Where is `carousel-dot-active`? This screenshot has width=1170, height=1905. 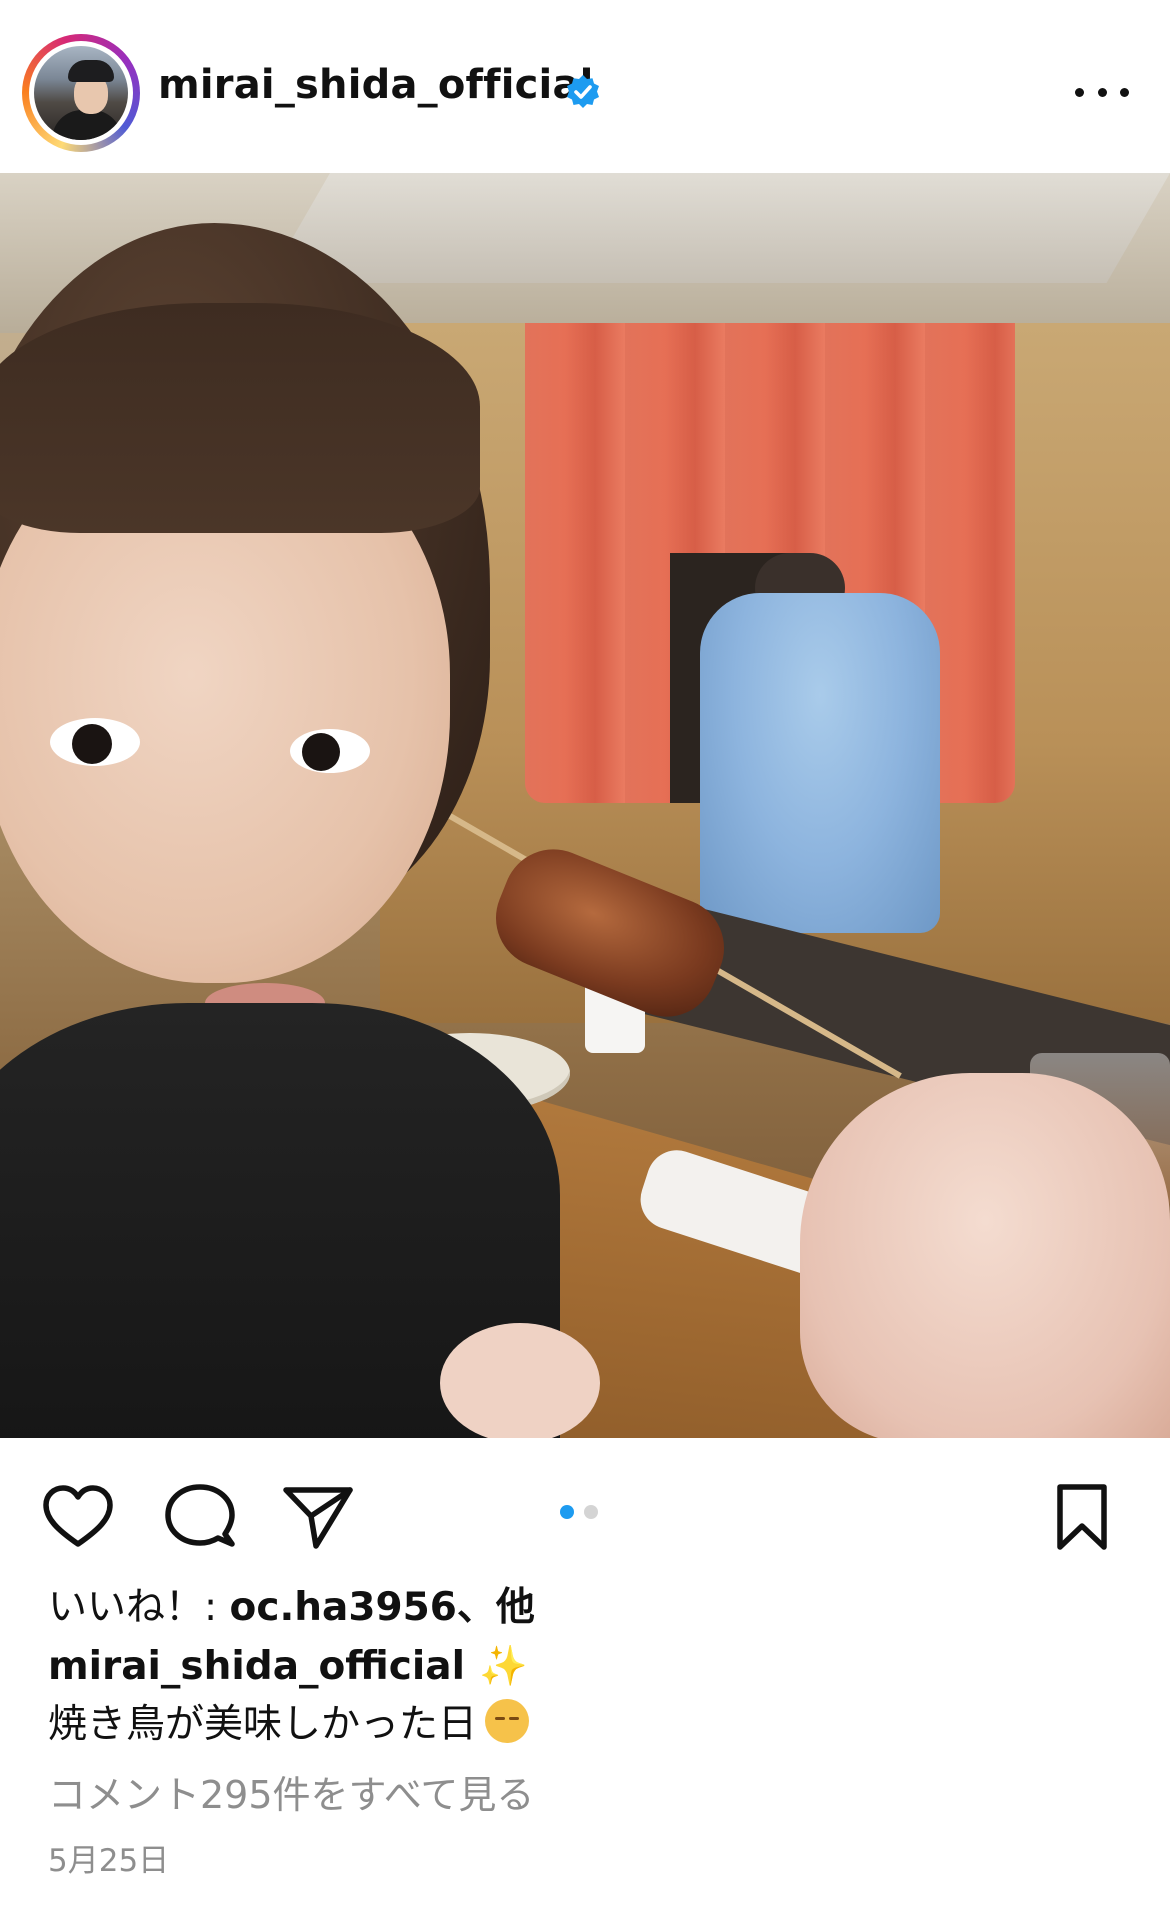
carousel-dot-active is located at coordinates (567, 1512).